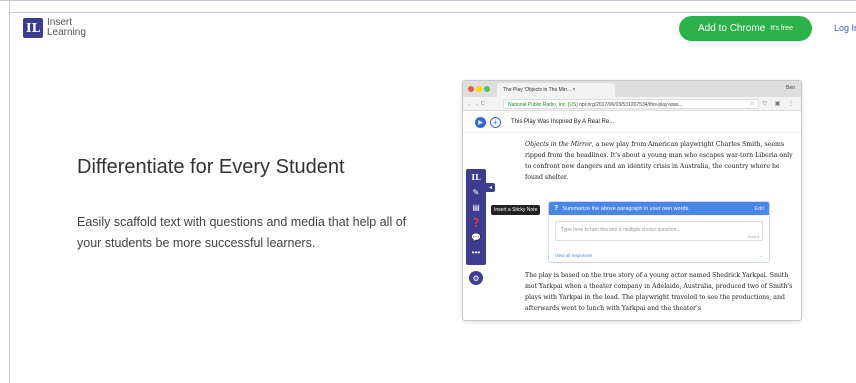  What do you see at coordinates (543, 105) in the screenshot?
I see `secure-label: National Public Radio, Inc. [US]` at bounding box center [543, 105].